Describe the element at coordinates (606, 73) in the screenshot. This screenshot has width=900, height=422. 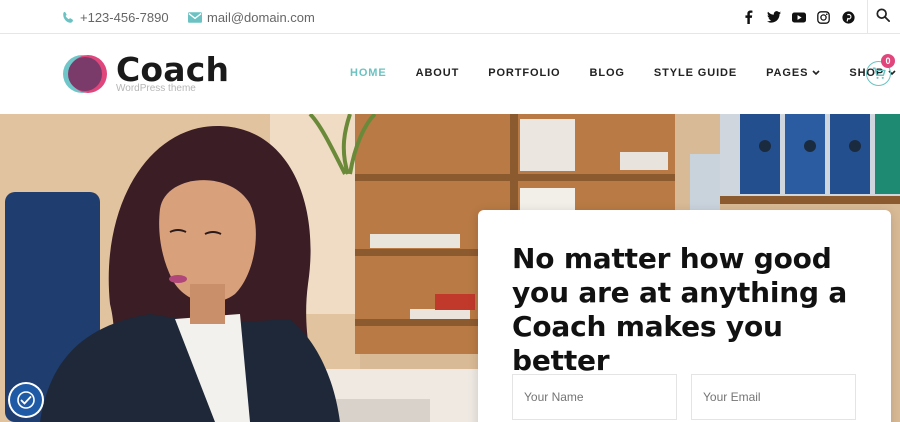
I see `nav-blog: BLOG` at that location.